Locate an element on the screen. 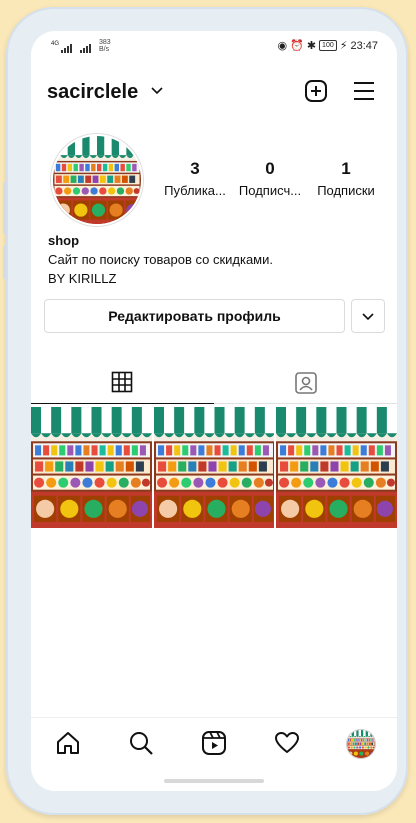 This screenshot has width=416, height=823. heart-icon is located at coordinates (287, 743).